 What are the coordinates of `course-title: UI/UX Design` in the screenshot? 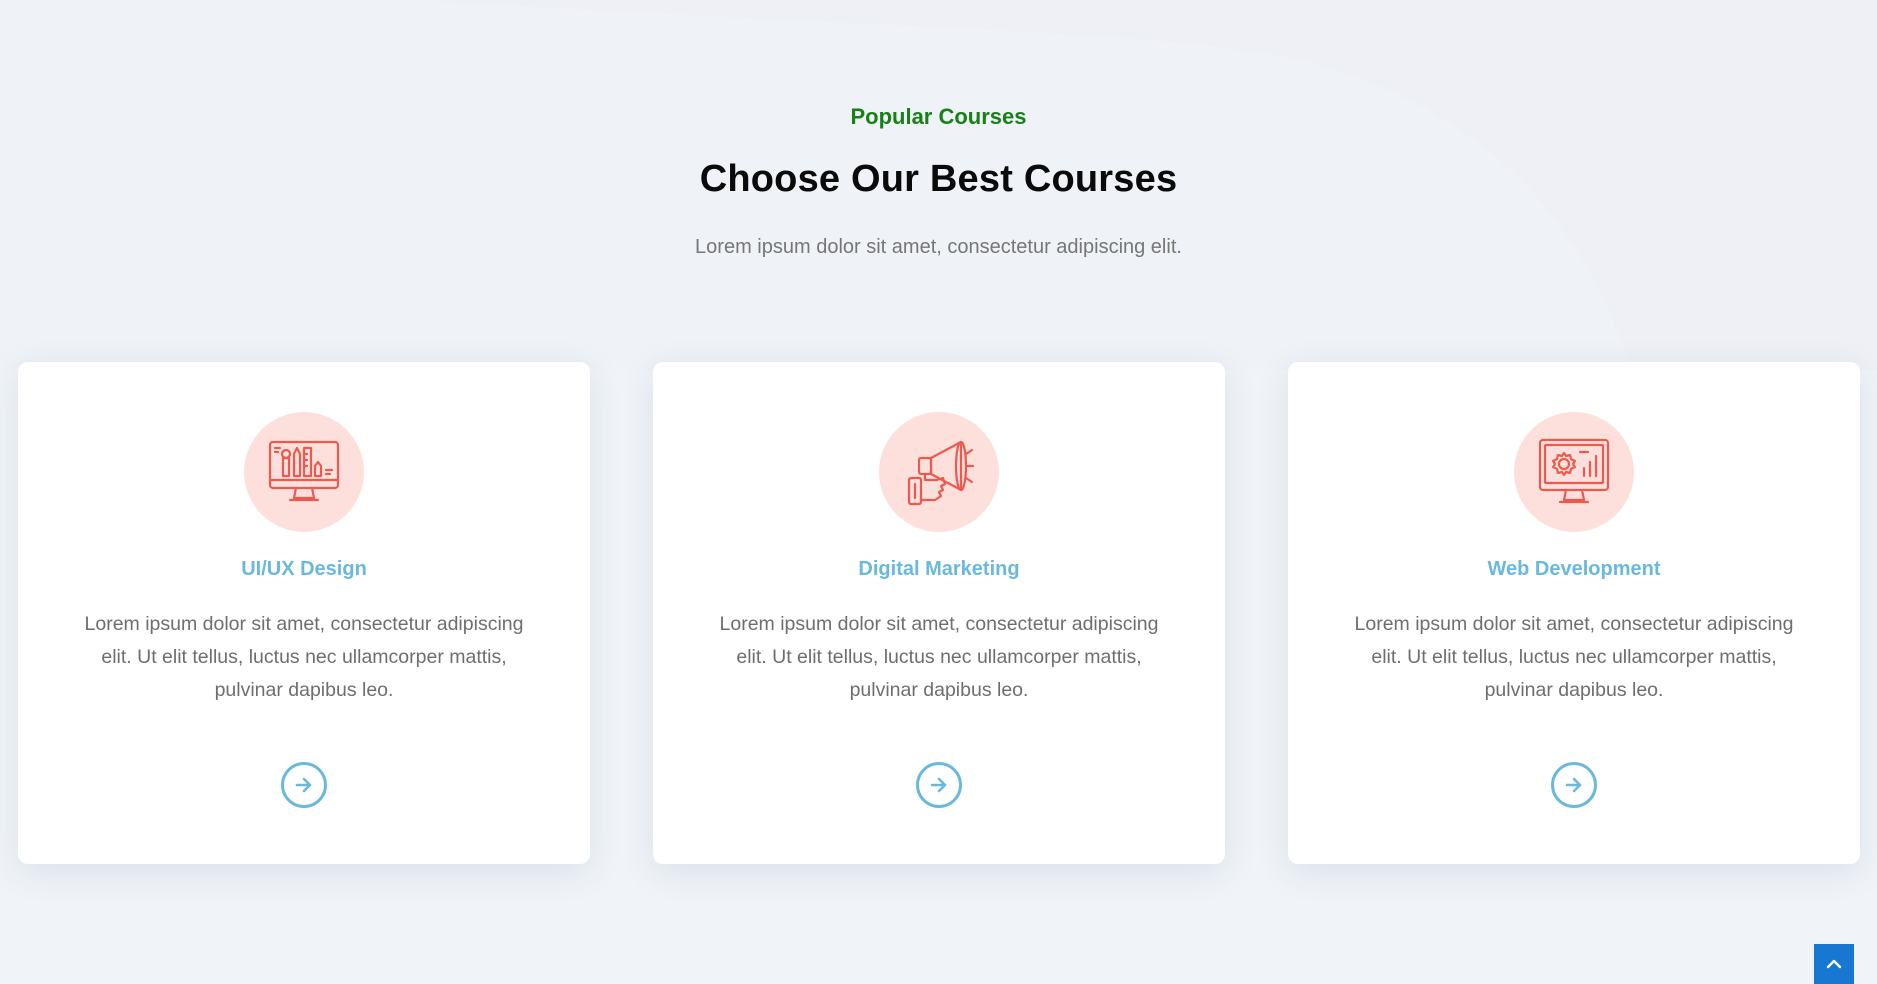 It's located at (304, 569).